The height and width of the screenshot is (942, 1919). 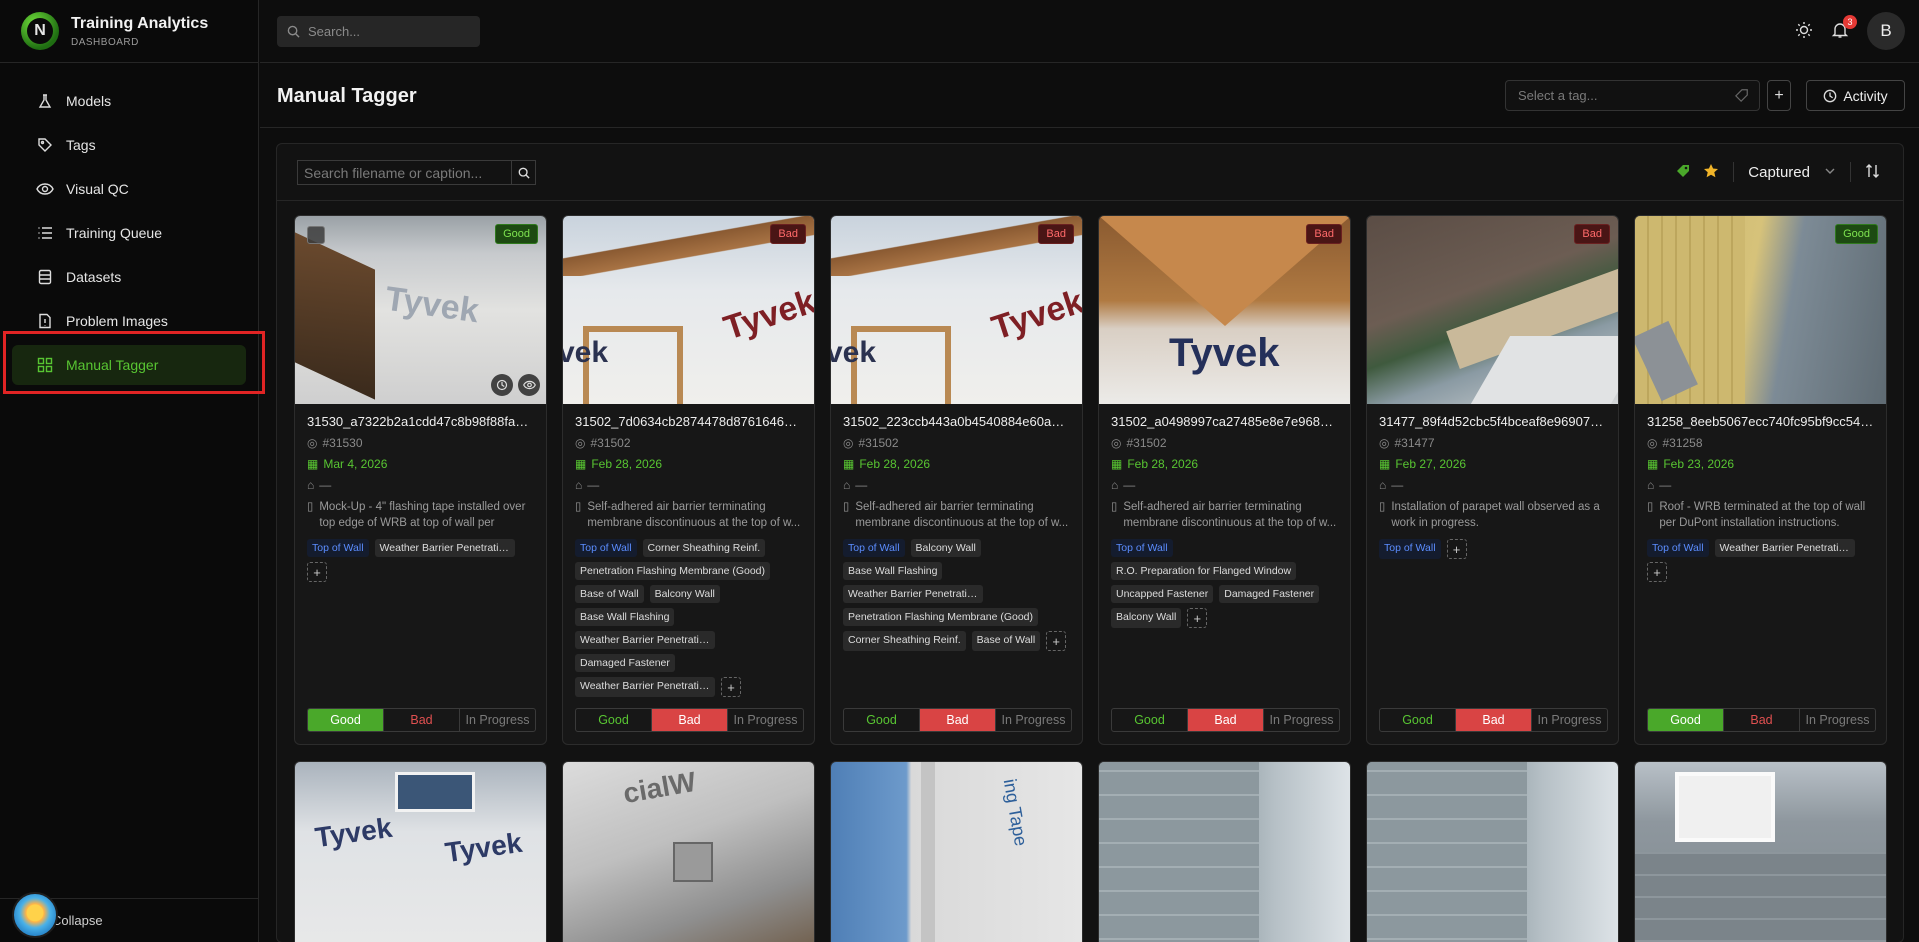 What do you see at coordinates (1204, 571) in the screenshot?
I see `tag-chip: R.O. Preparation for Flanged Window` at bounding box center [1204, 571].